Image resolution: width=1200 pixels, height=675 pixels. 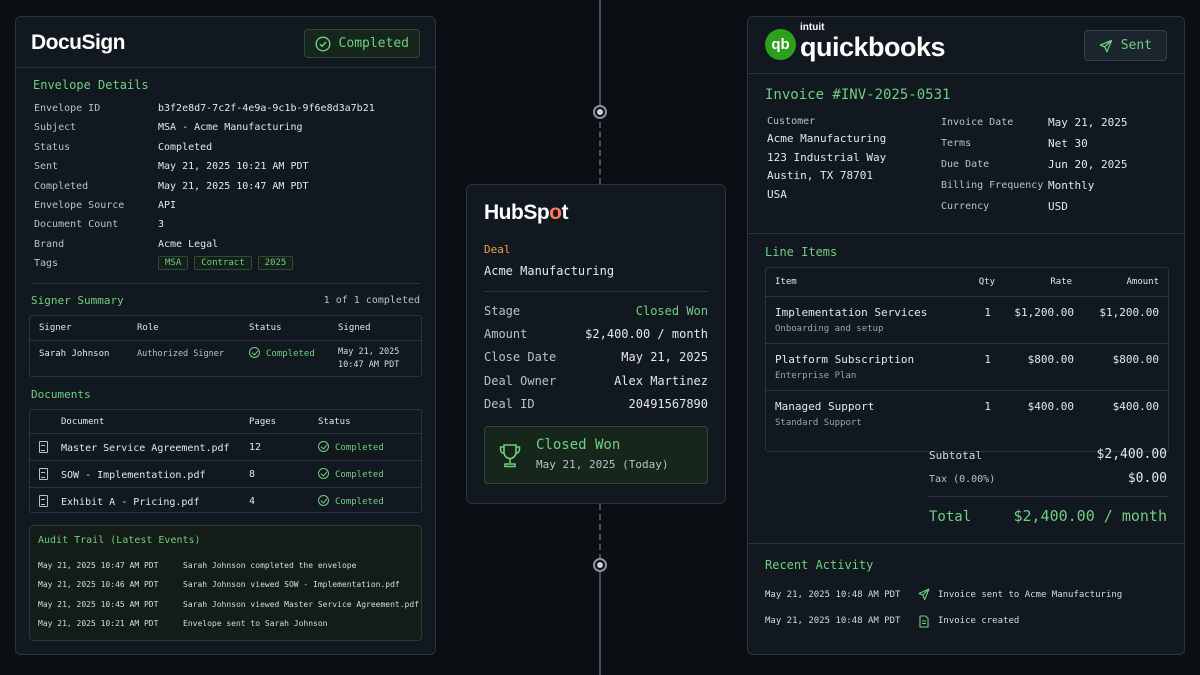 I want to click on document-pages: 8, so click(x=252, y=474).